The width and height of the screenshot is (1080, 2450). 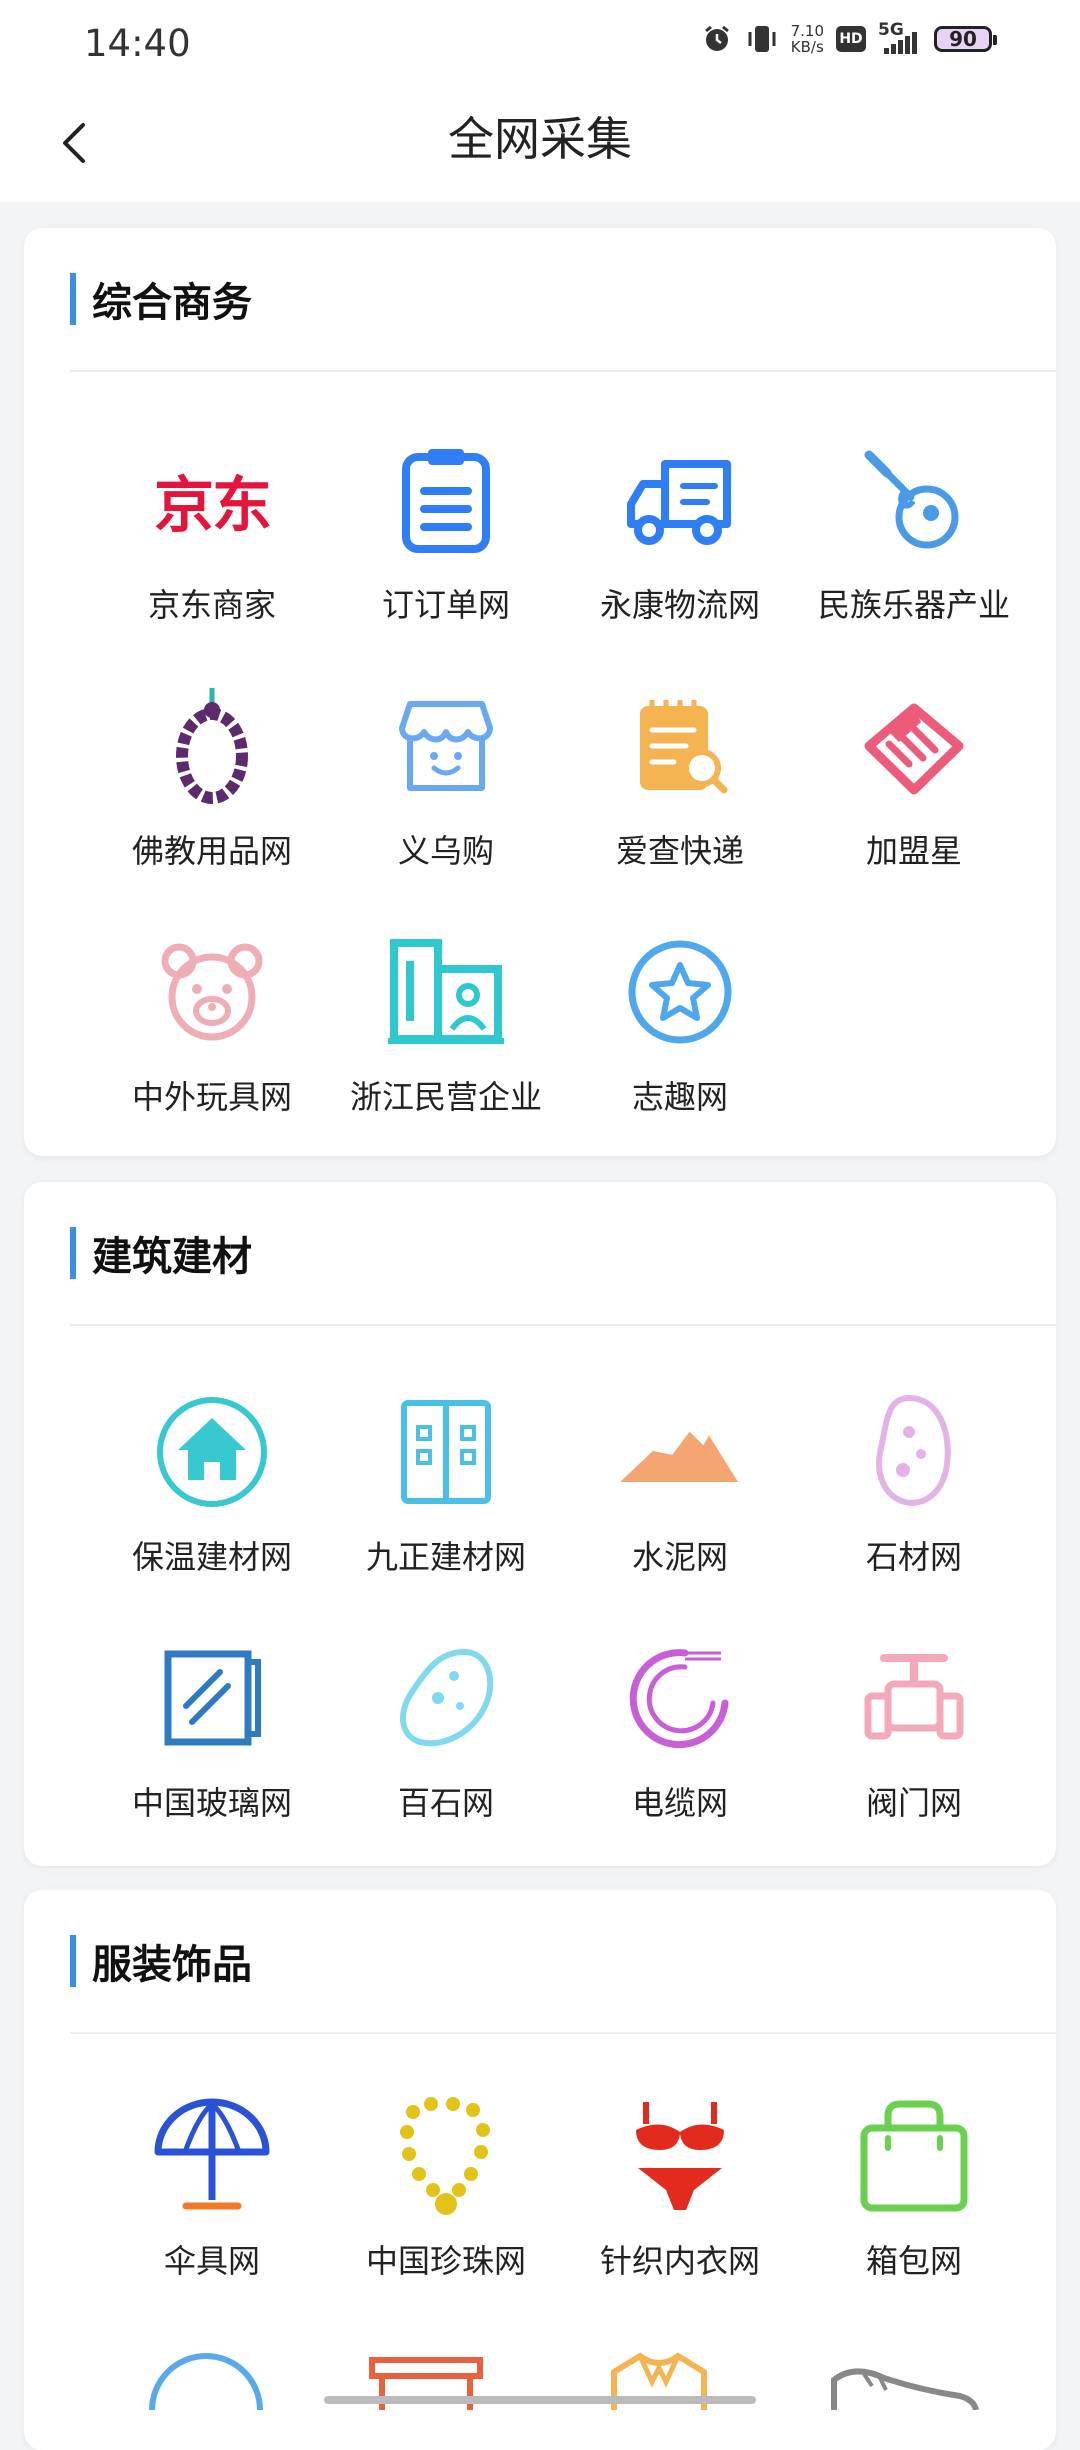 I want to click on grid-item-xiangbao: 箱包网, so click(x=914, y=2206).